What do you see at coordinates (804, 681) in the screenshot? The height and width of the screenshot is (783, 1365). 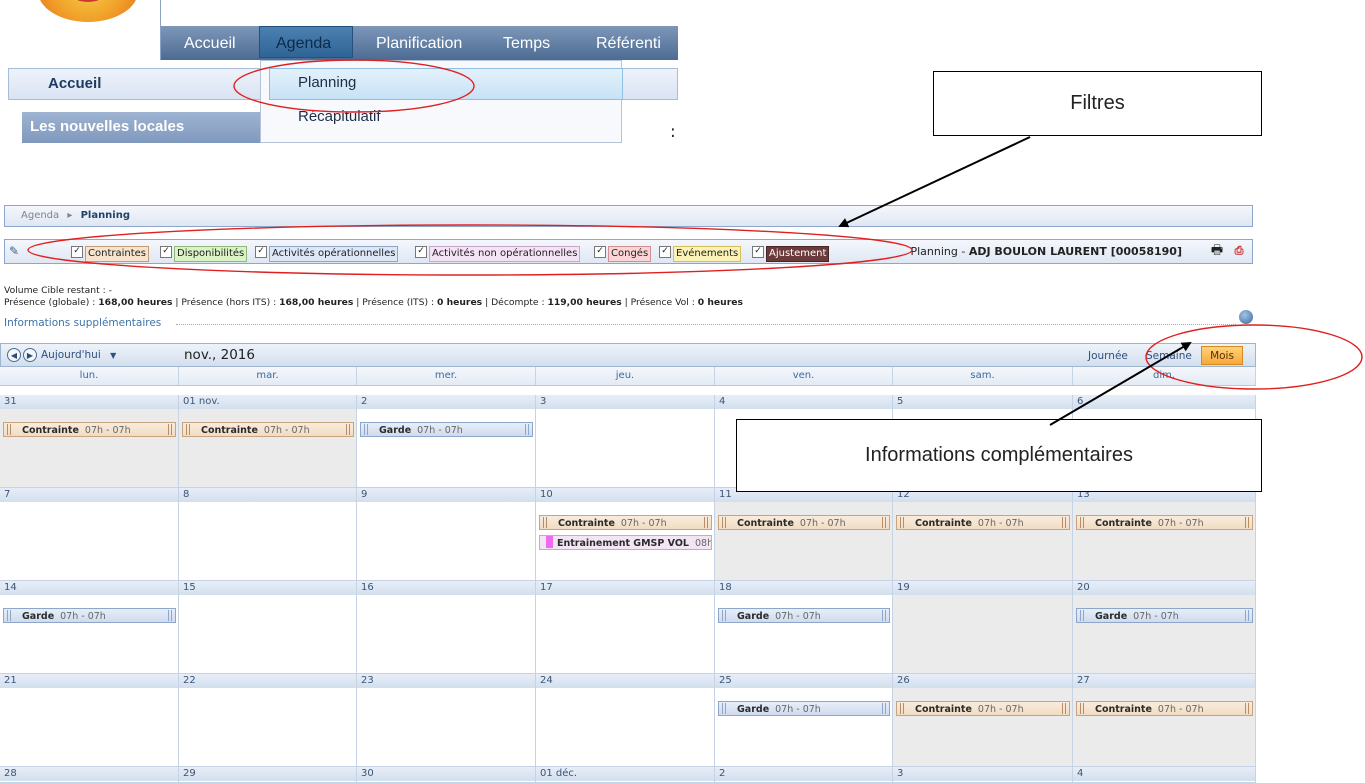 I see `day-number: 25` at bounding box center [804, 681].